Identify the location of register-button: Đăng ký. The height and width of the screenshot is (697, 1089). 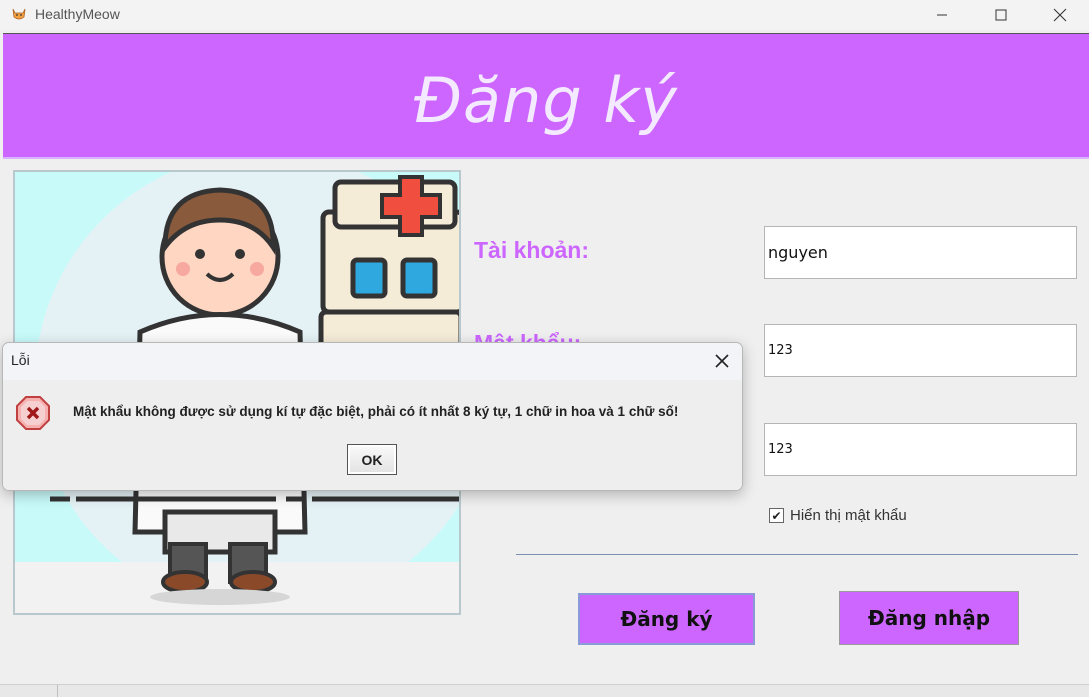
(666, 619).